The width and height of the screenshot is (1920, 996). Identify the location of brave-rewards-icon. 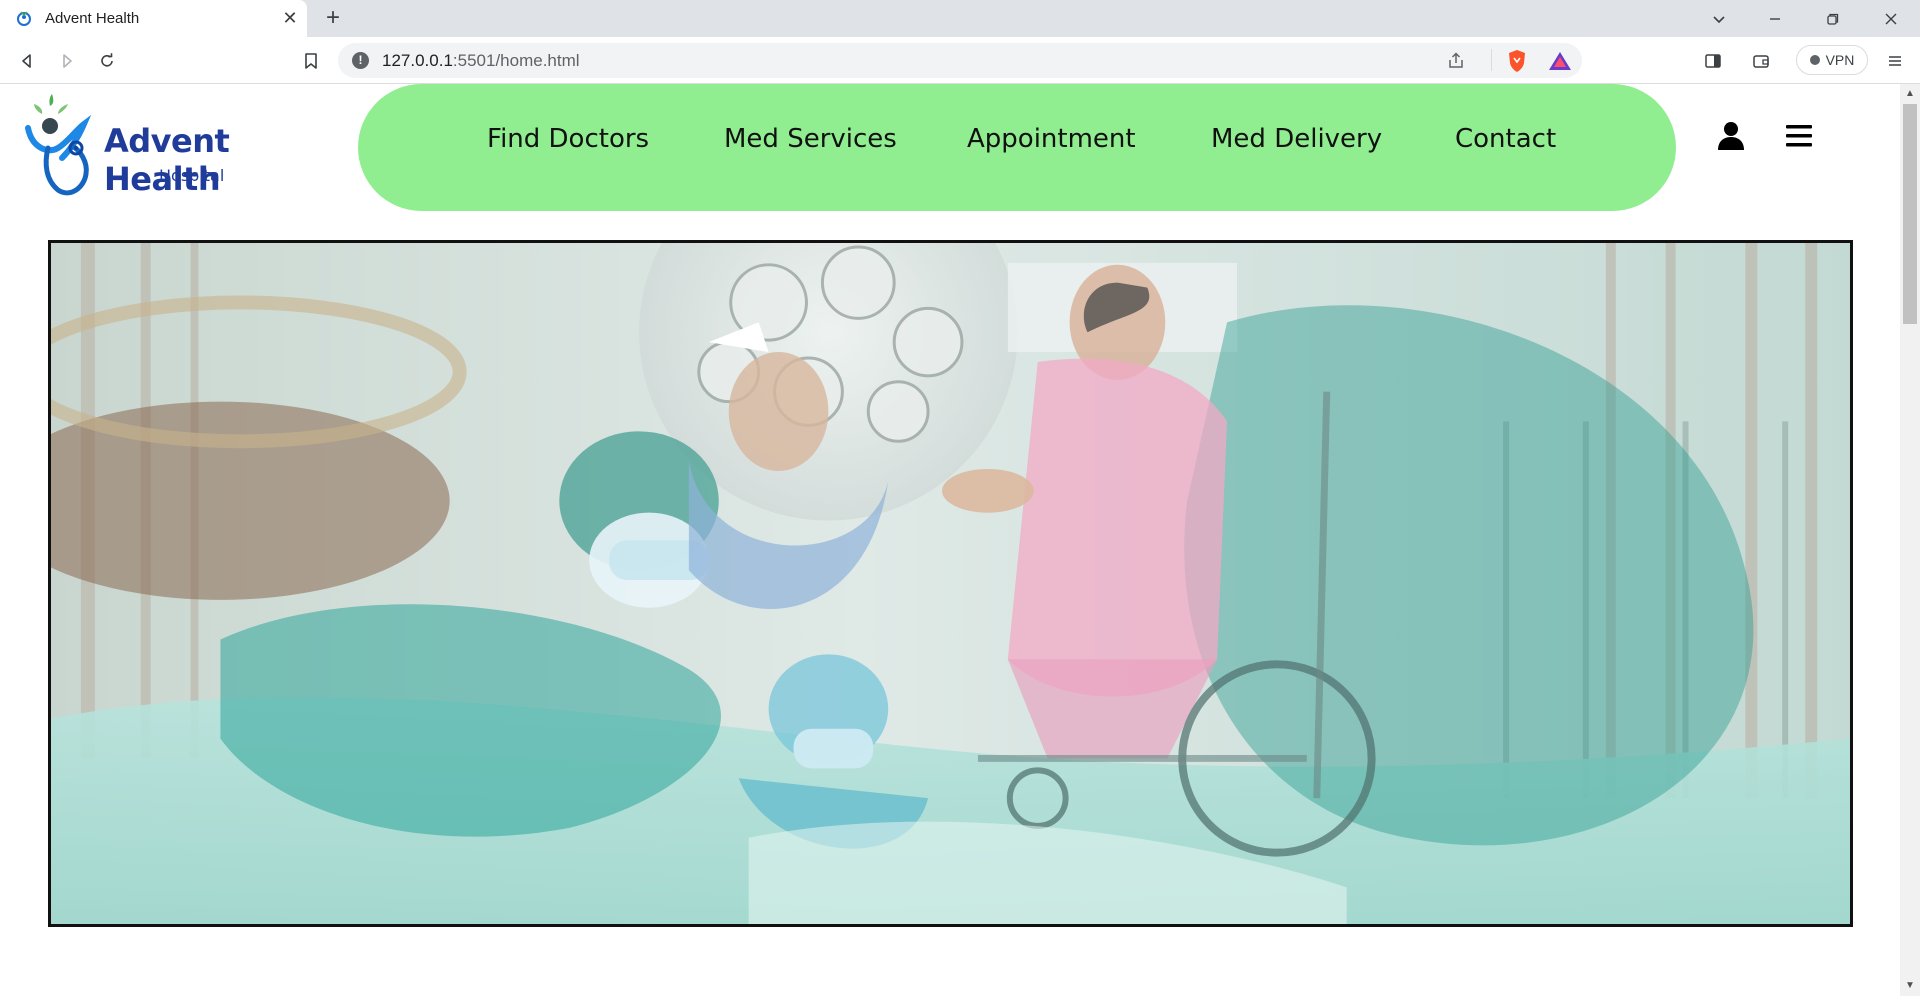
(1560, 63).